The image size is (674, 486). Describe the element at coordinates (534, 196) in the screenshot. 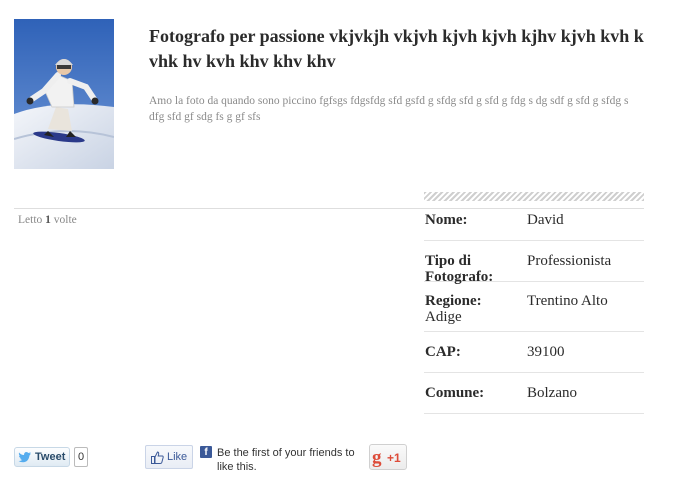

I see `hatched-divider` at that location.